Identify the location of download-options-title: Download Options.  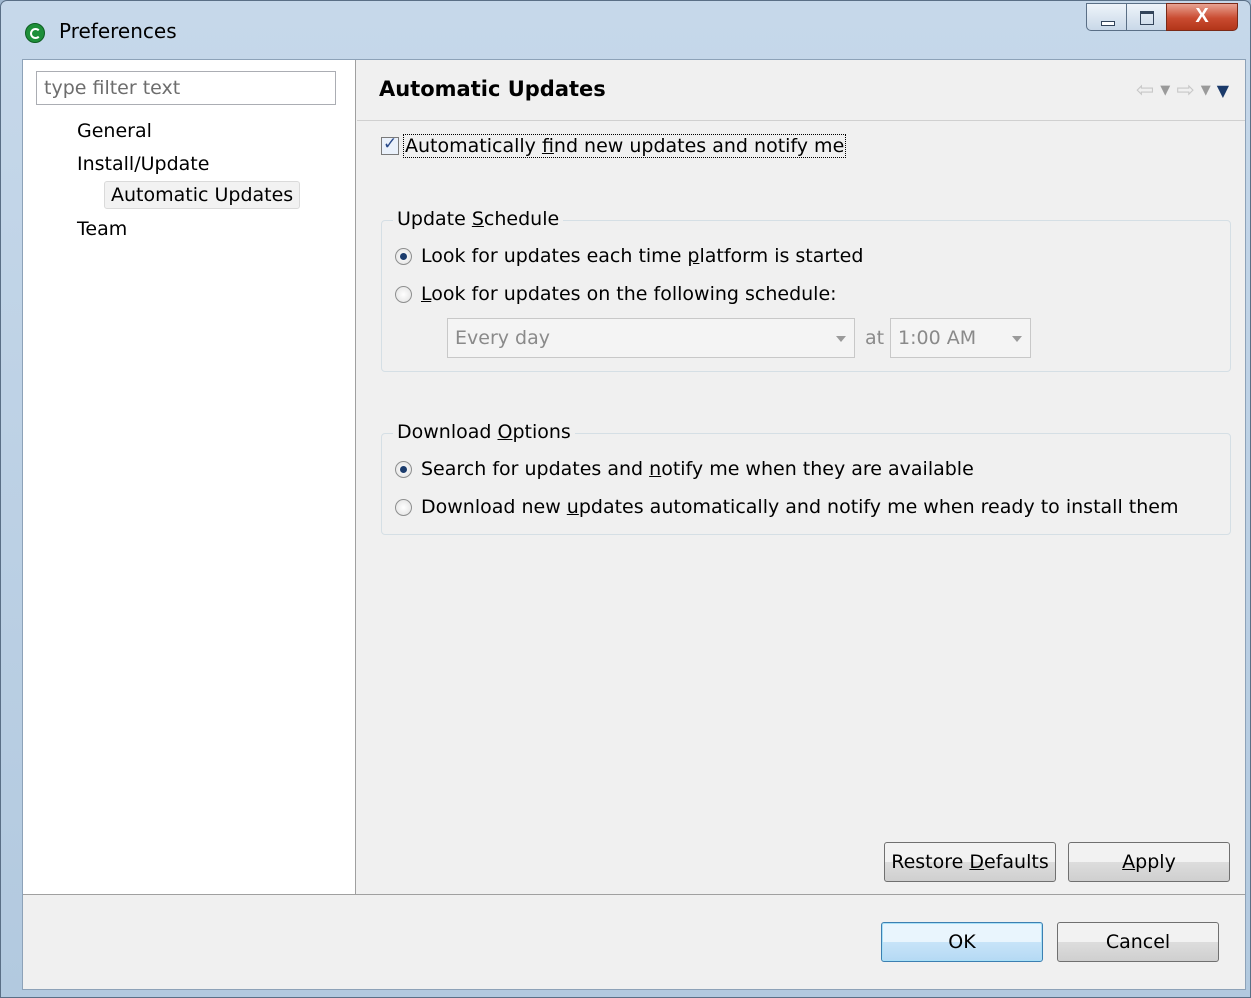
(484, 432).